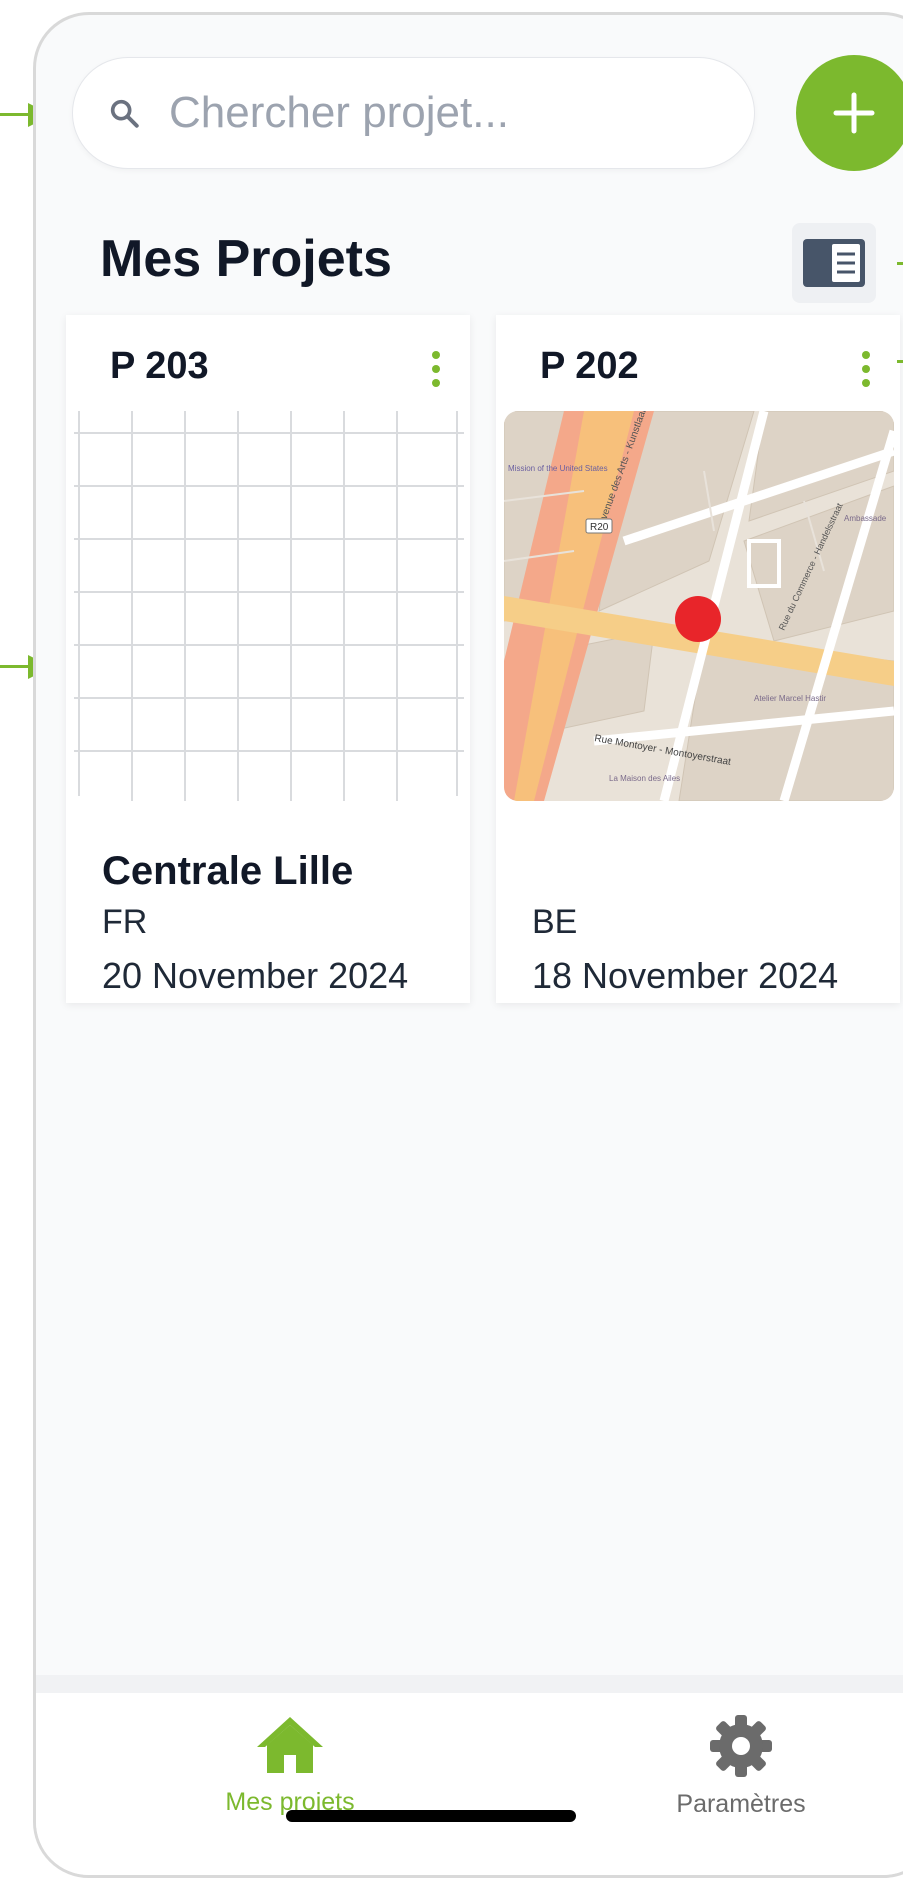 This screenshot has height=1878, width=903. What do you see at coordinates (159, 366) in the screenshot?
I see `project-code: P 203` at bounding box center [159, 366].